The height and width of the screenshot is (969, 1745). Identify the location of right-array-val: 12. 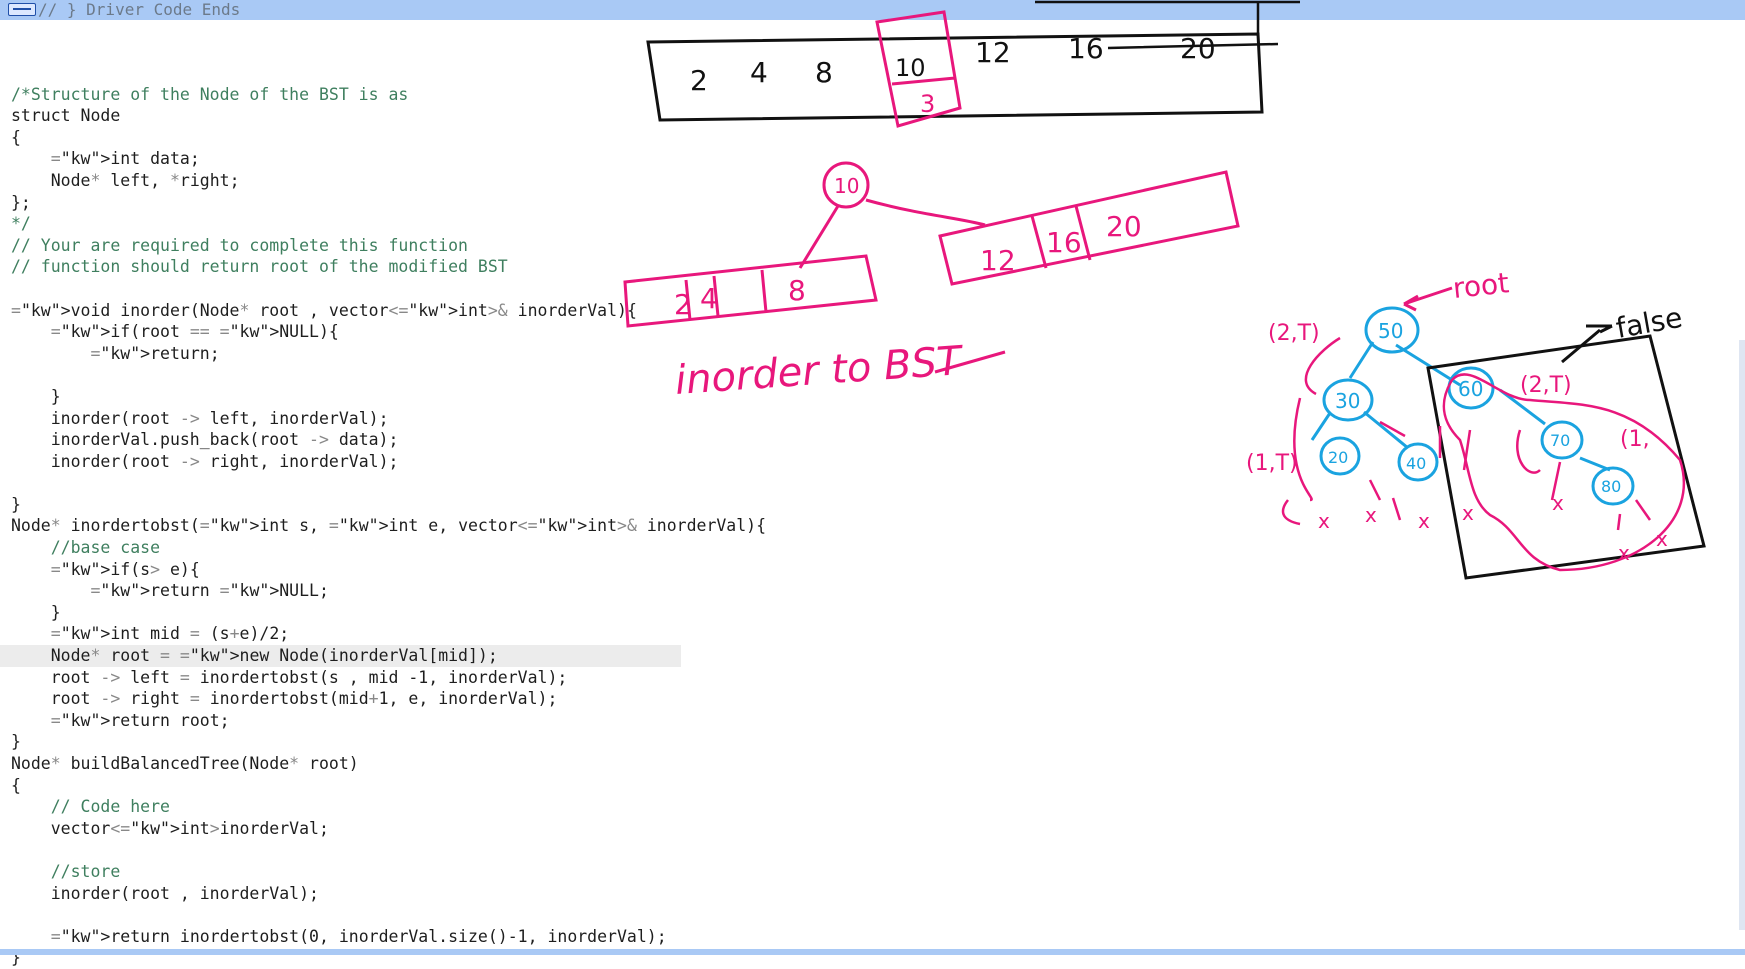
(998, 260).